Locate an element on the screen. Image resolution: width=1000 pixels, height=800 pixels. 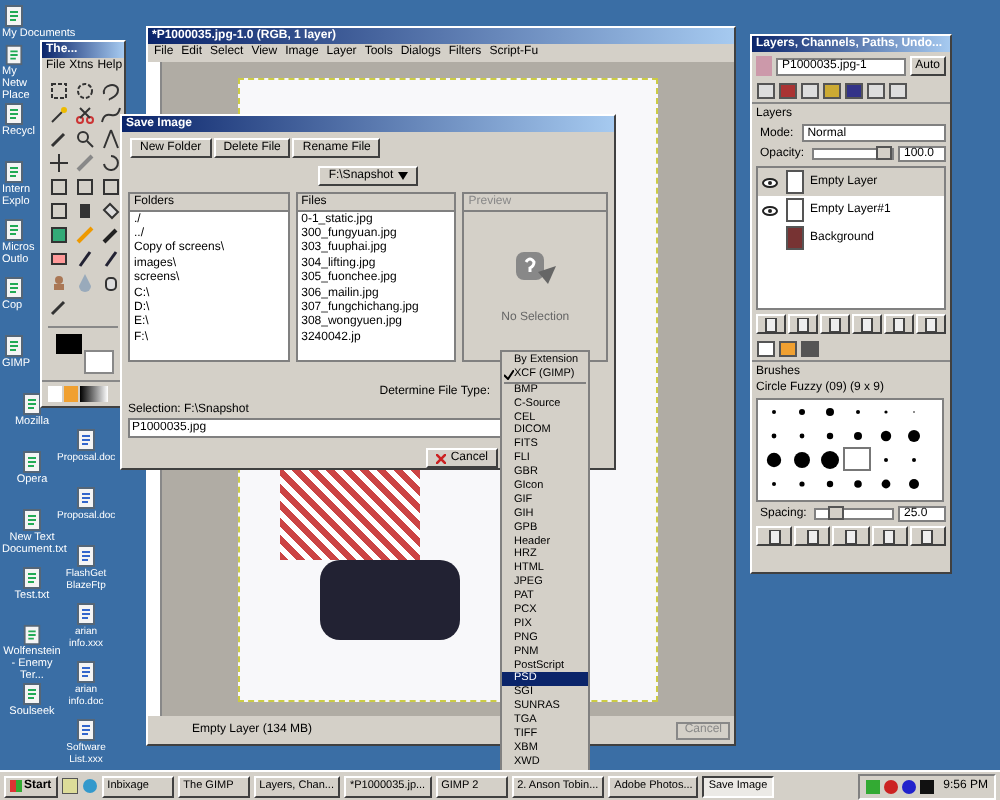
gradient-tab-icon is located at coordinates (810, 349).